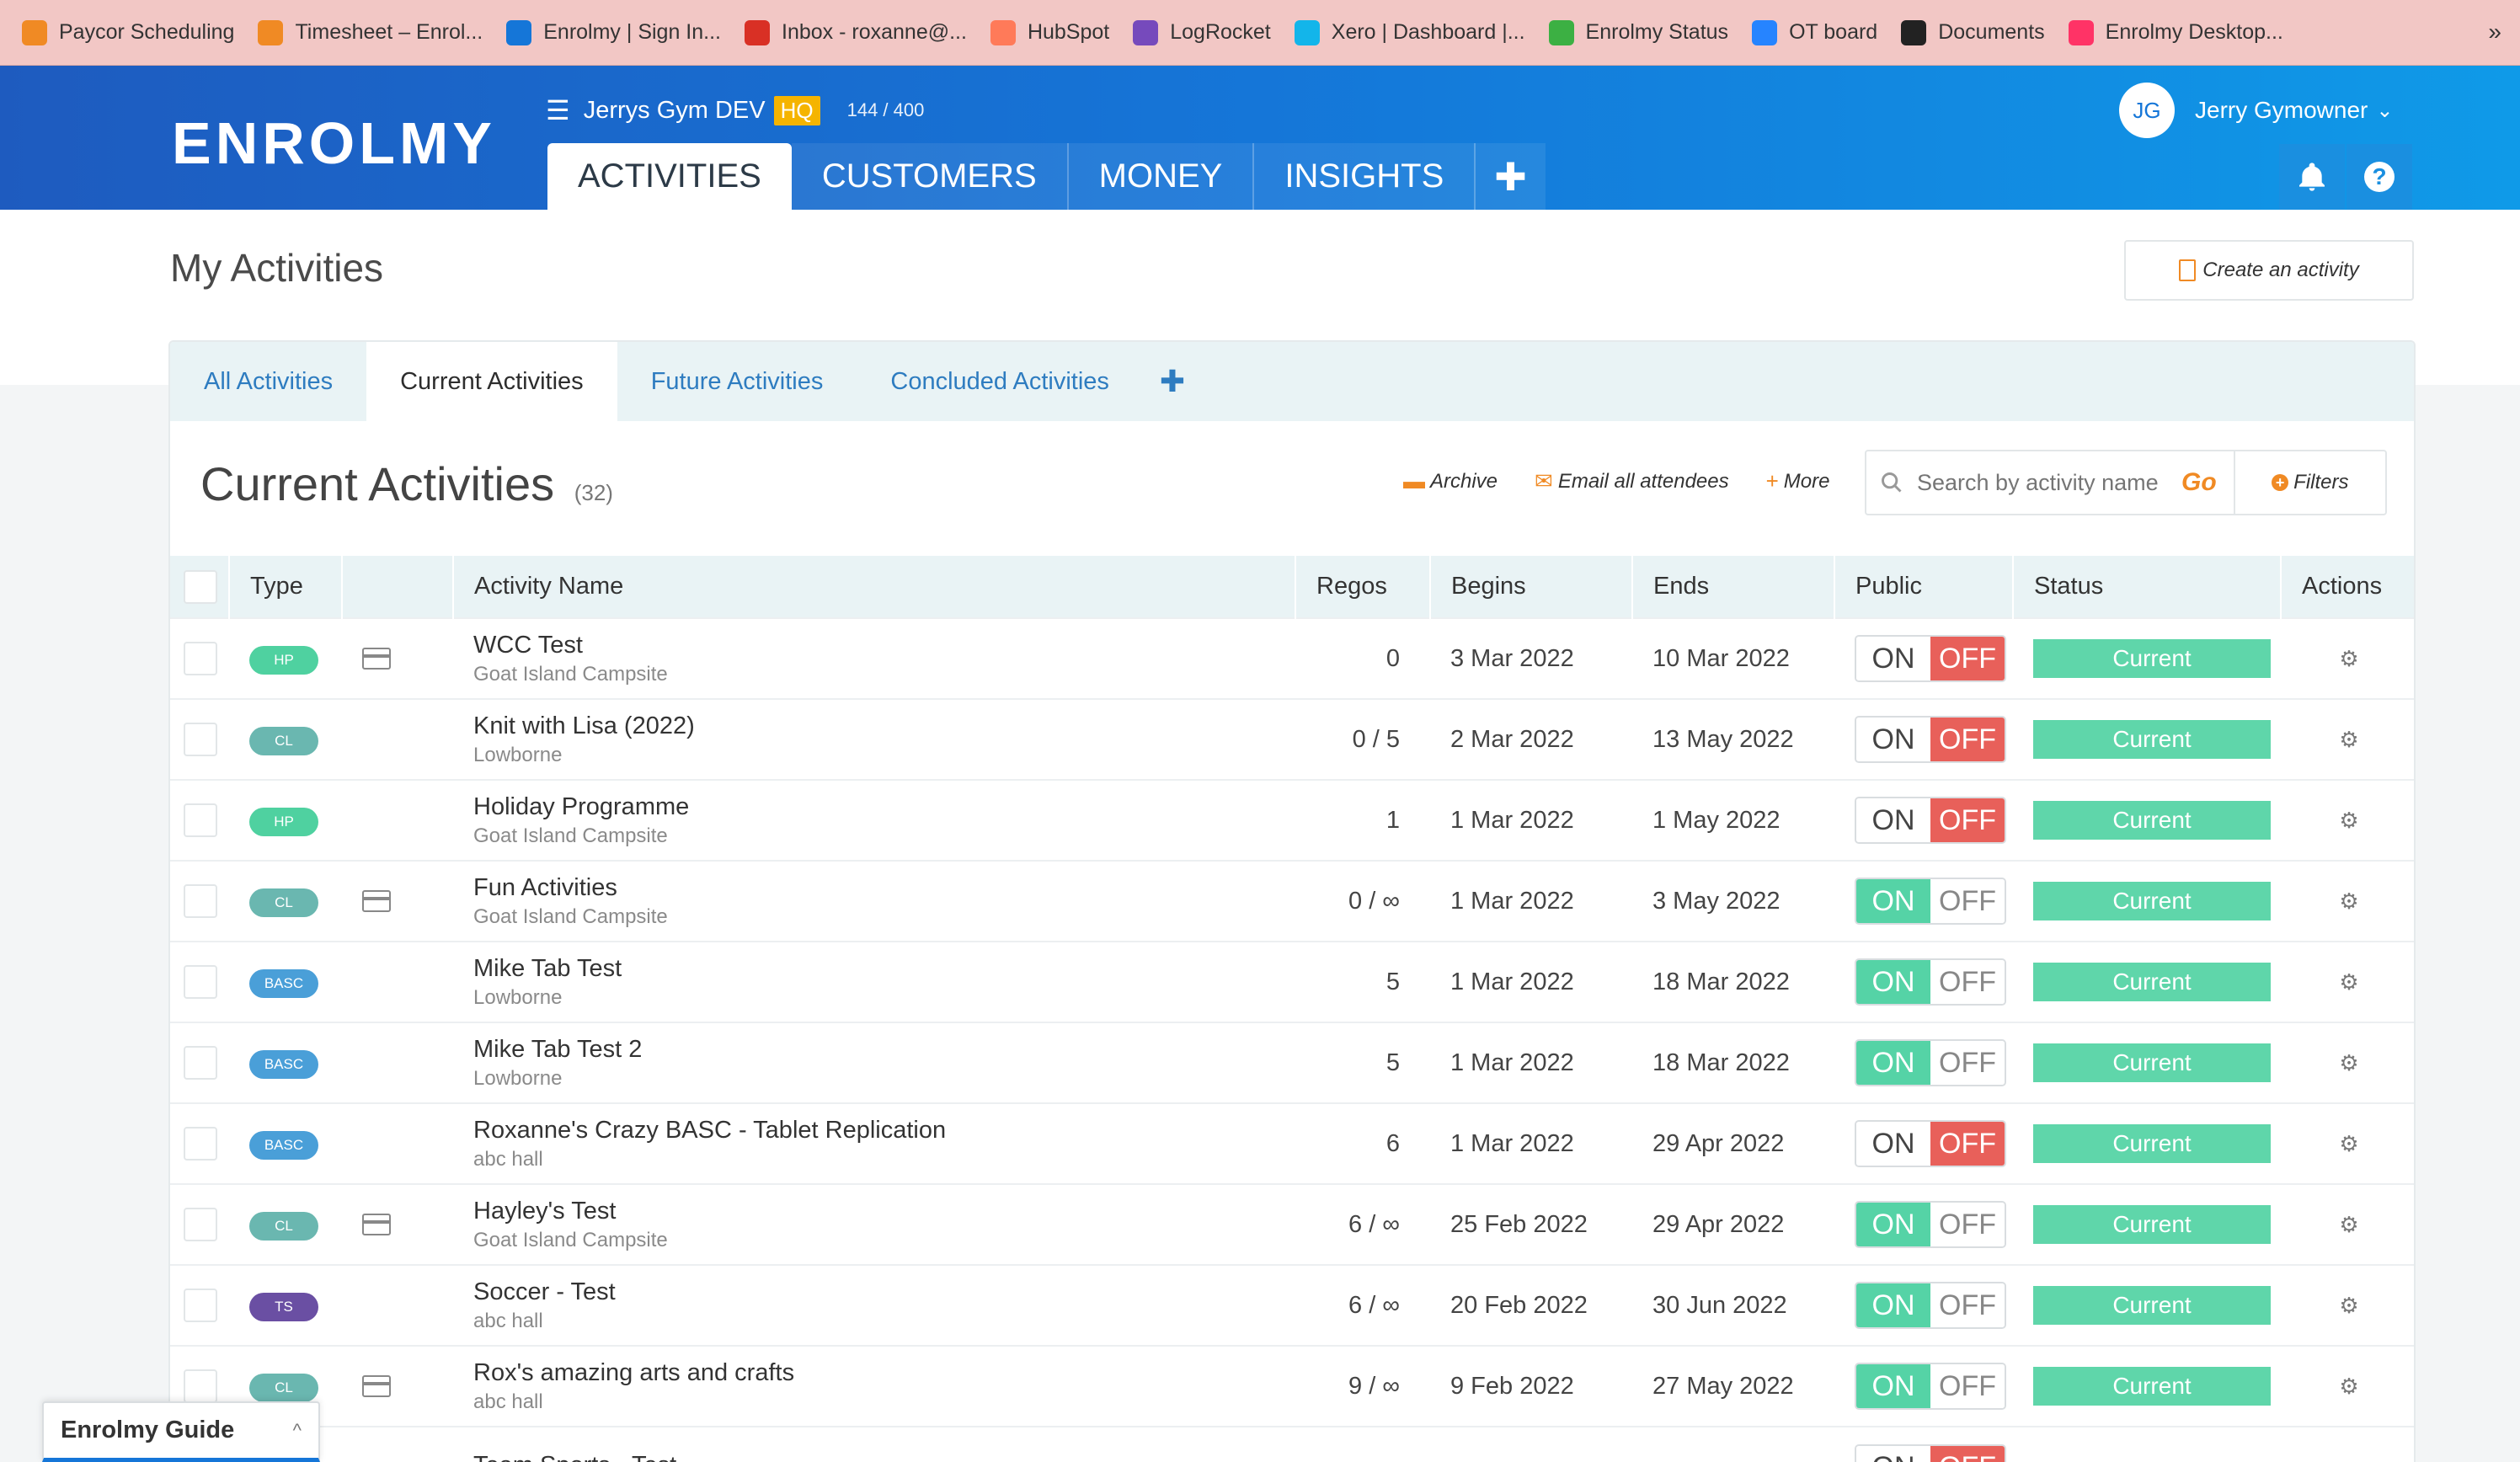  What do you see at coordinates (268, 381) in the screenshot?
I see `subtab-all-activities: All Activities` at bounding box center [268, 381].